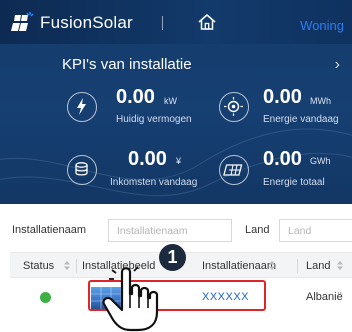 This screenshot has width=352, height=332. Describe the element at coordinates (82, 170) in the screenshot. I see `coins-icon` at that location.